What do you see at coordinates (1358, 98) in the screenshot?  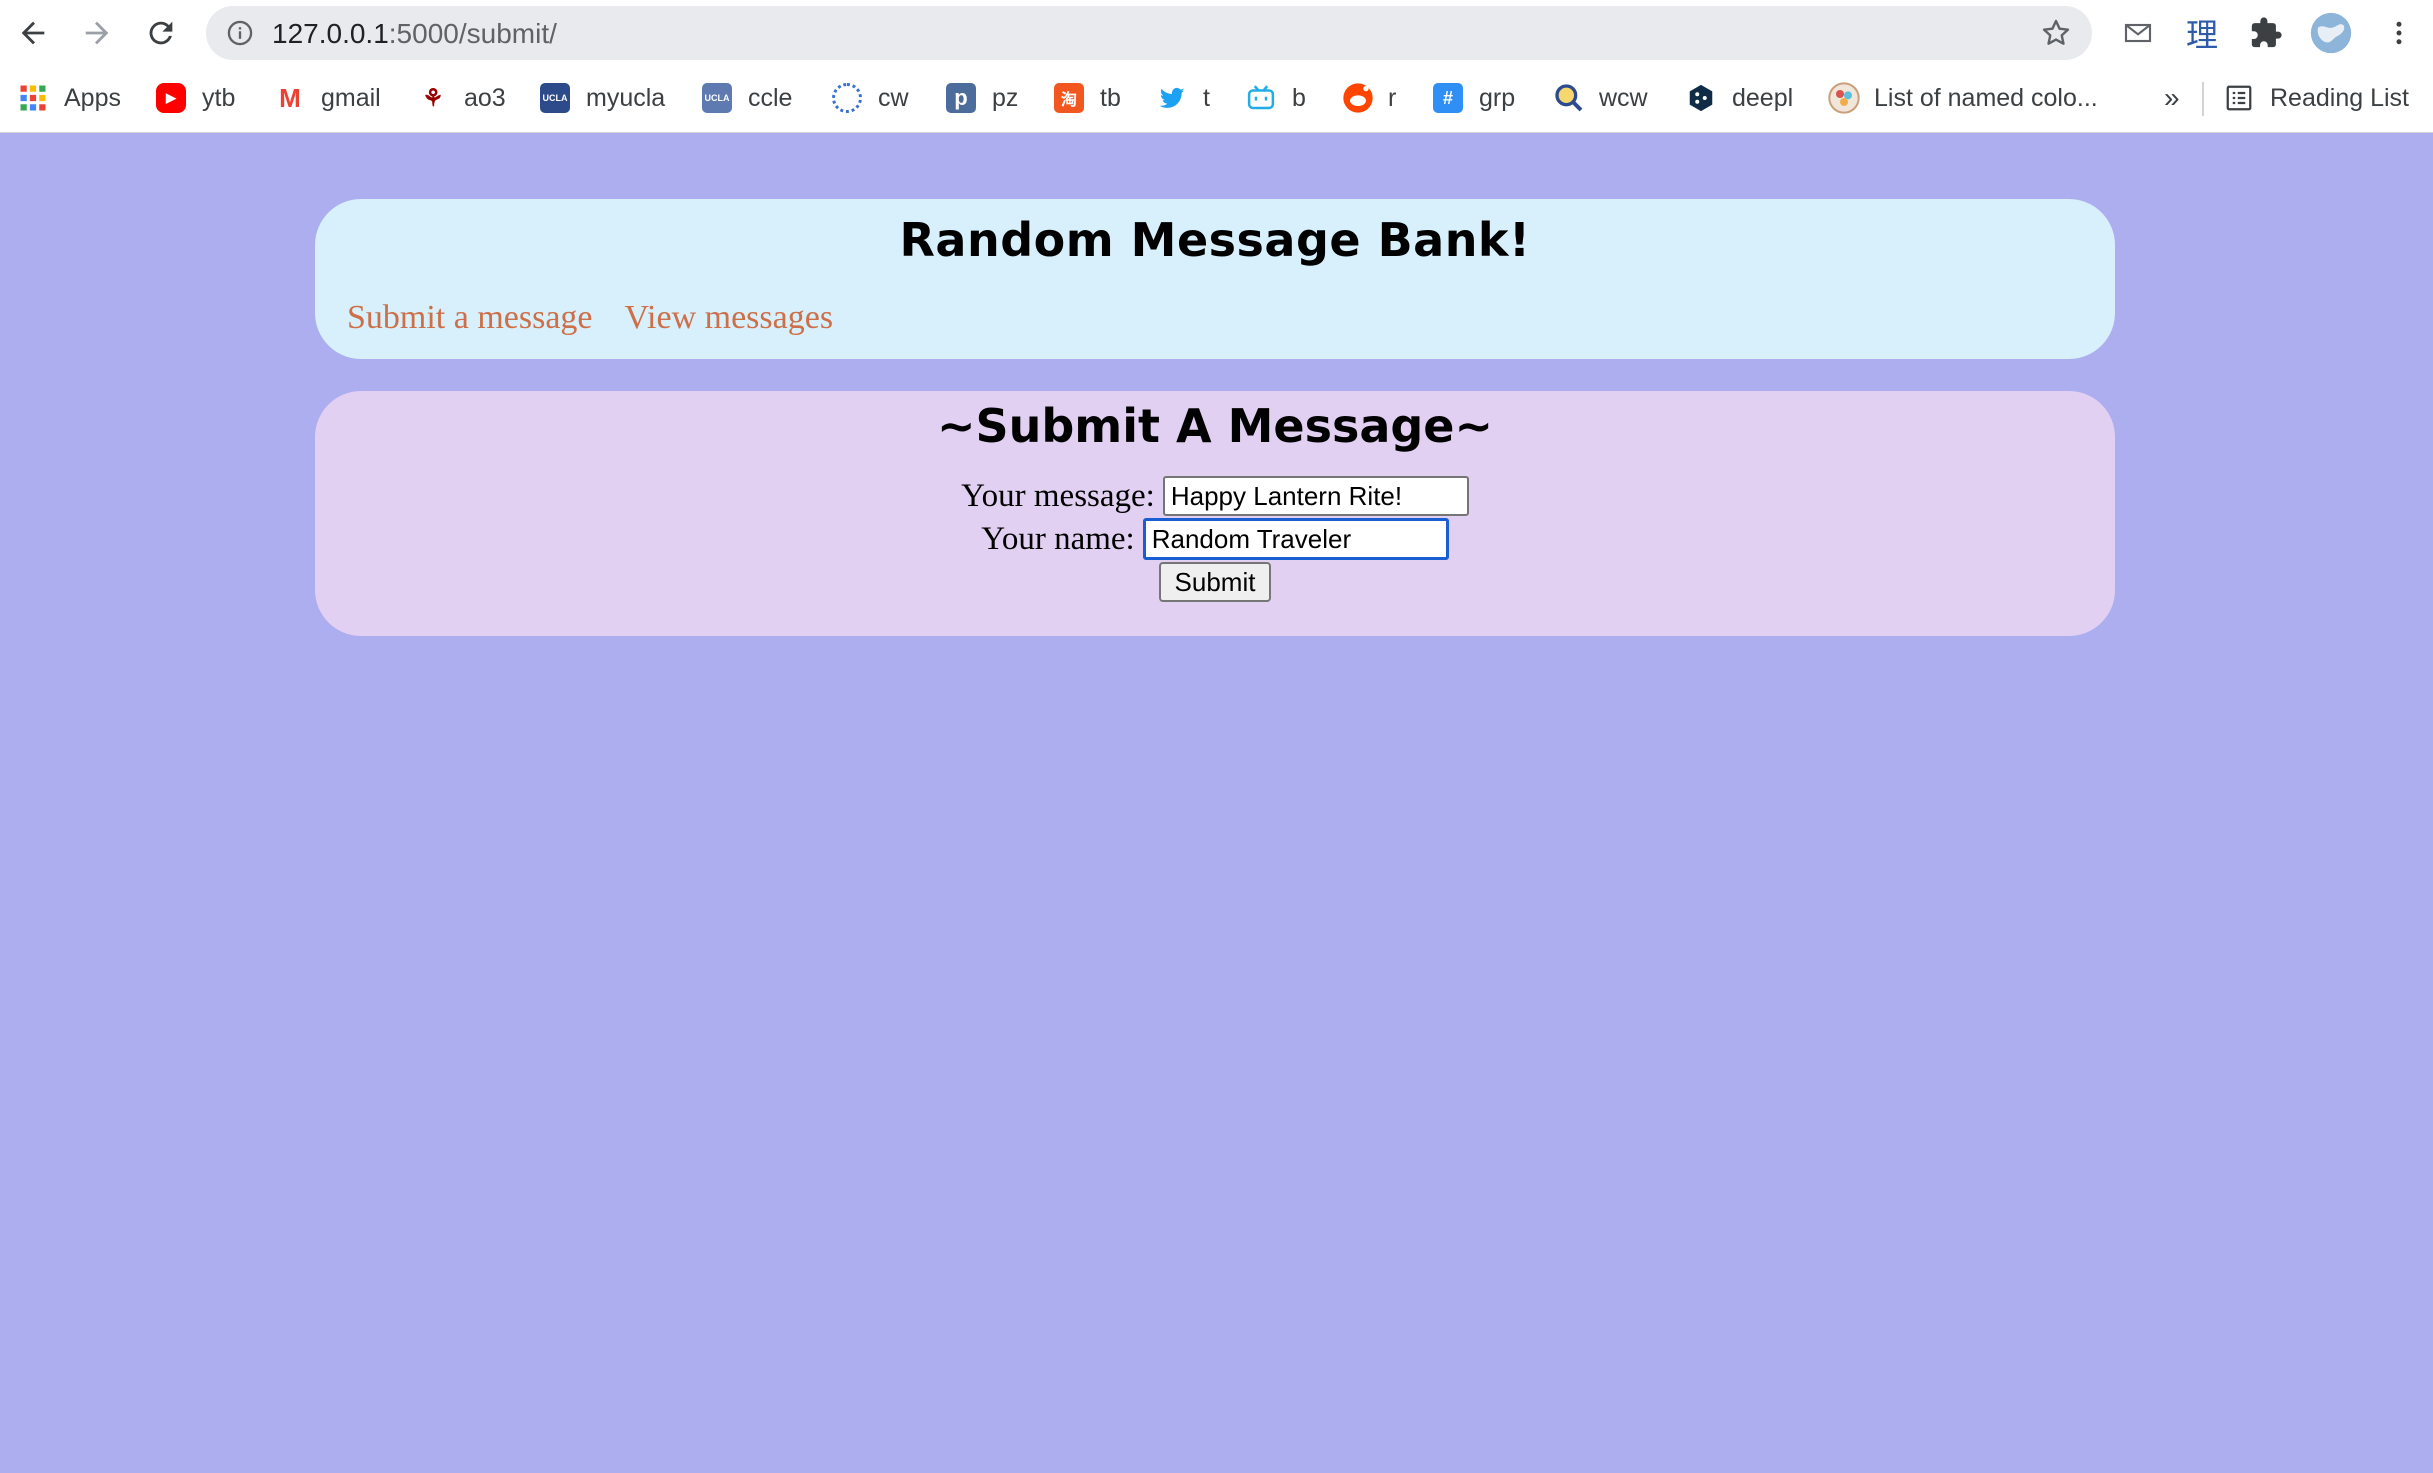 I see `reddit-icon` at bounding box center [1358, 98].